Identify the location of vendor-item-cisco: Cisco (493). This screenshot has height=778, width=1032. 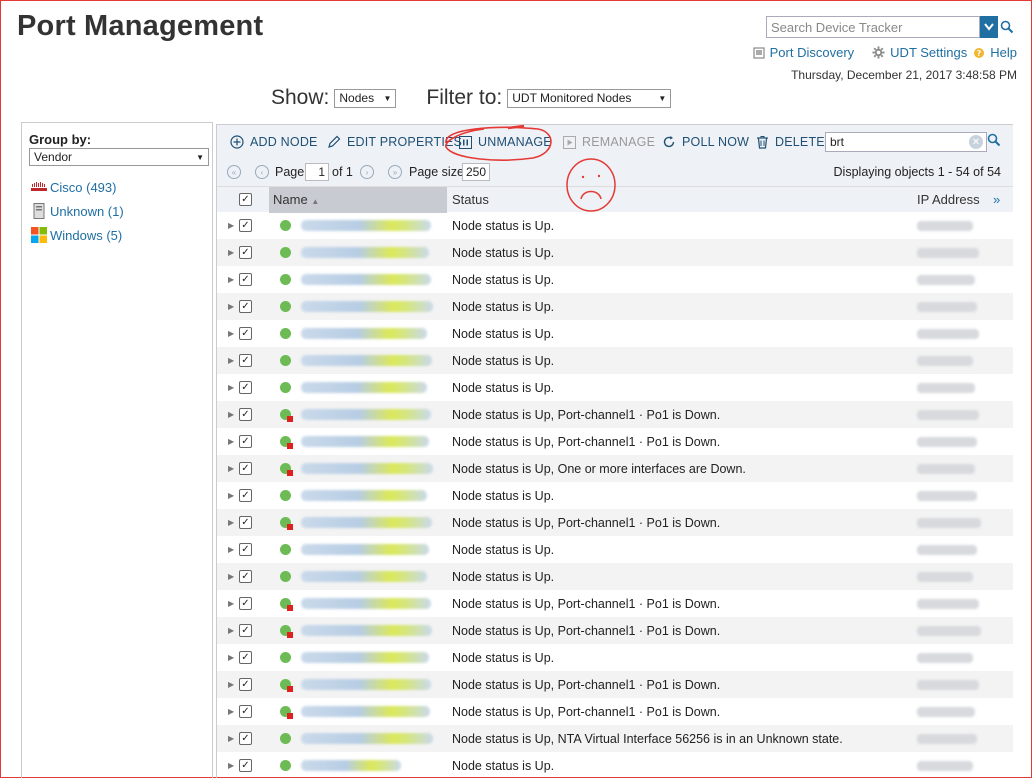
(77, 187).